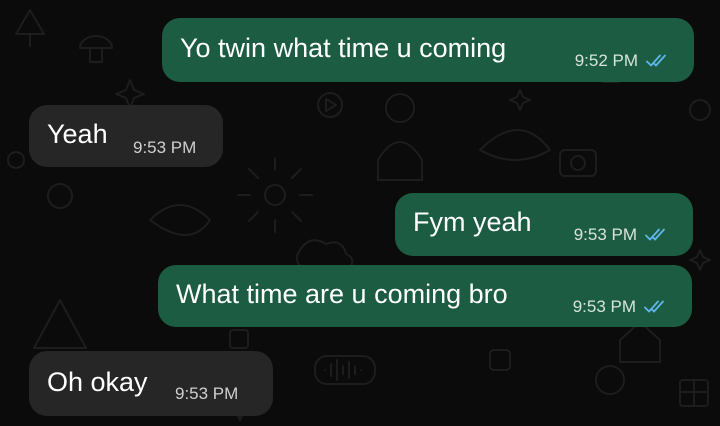 This screenshot has width=720, height=426. I want to click on message-text: What time are u coming bro, so click(342, 294).